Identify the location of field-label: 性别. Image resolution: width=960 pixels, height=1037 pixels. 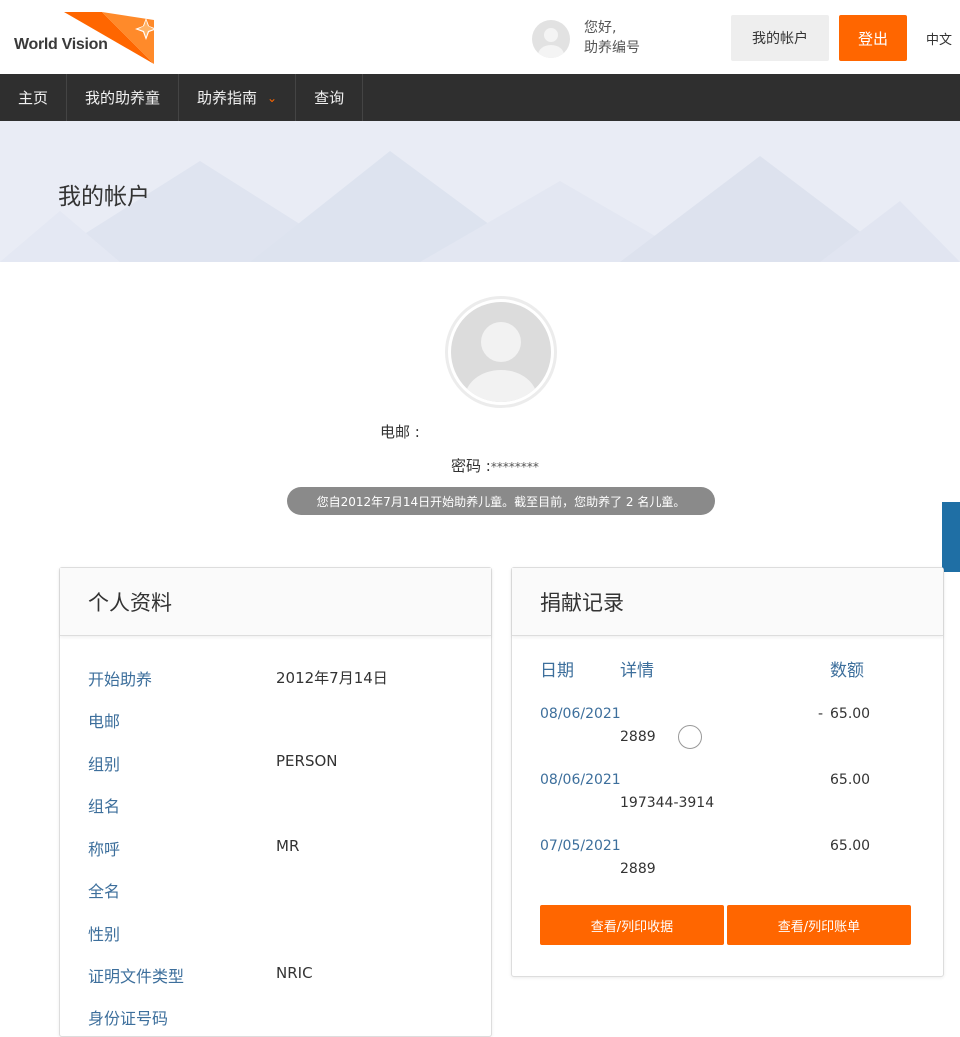
(104, 934).